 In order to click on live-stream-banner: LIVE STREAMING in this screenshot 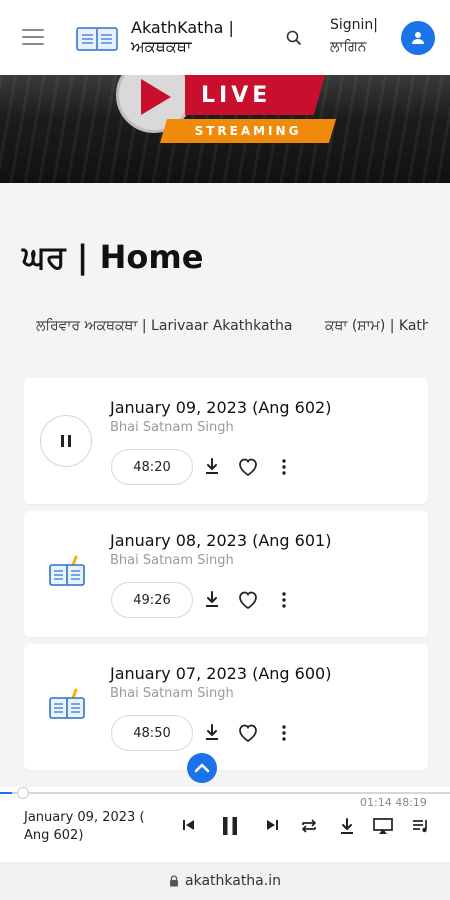, I will do `click(225, 129)`.